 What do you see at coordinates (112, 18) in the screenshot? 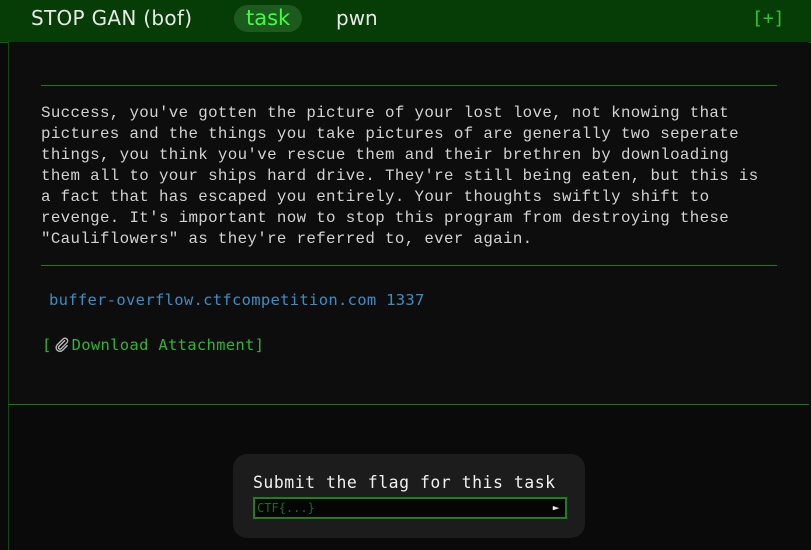
I see `task-title: STOP GAN (bof)` at bounding box center [112, 18].